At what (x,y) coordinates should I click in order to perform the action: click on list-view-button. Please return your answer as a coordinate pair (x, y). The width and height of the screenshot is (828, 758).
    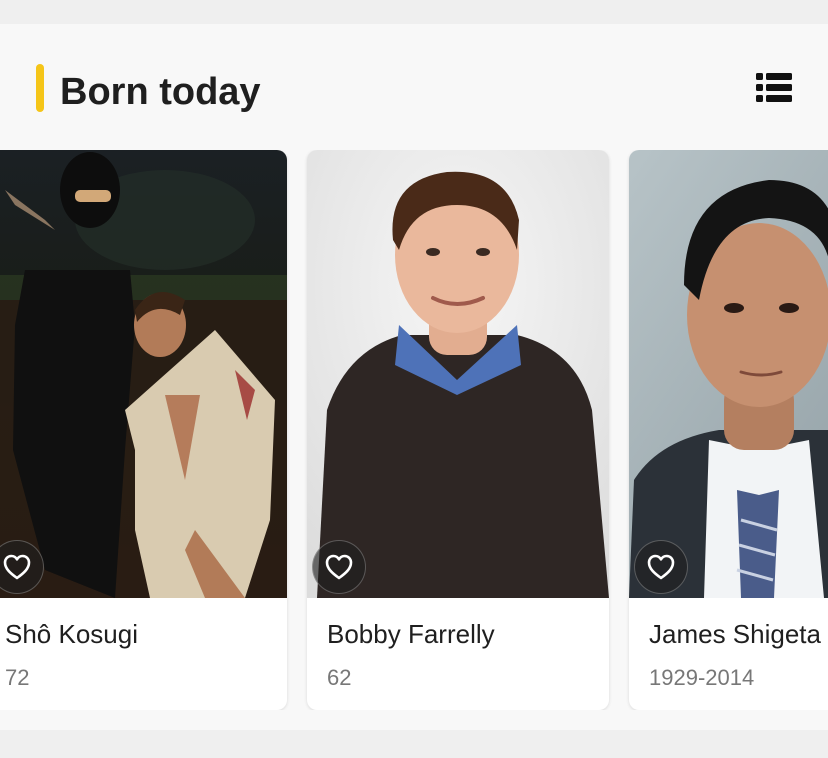
    Looking at the image, I should click on (774, 88).